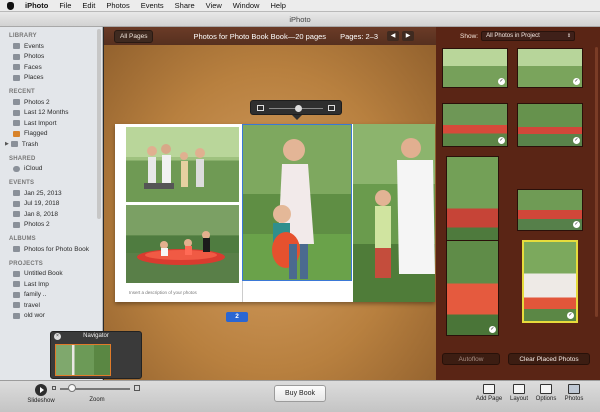 This screenshot has height=412, width=600. What do you see at coordinates (51, 169) in the screenshot?
I see `sidebar-item-icloud: iCloud` at bounding box center [51, 169].